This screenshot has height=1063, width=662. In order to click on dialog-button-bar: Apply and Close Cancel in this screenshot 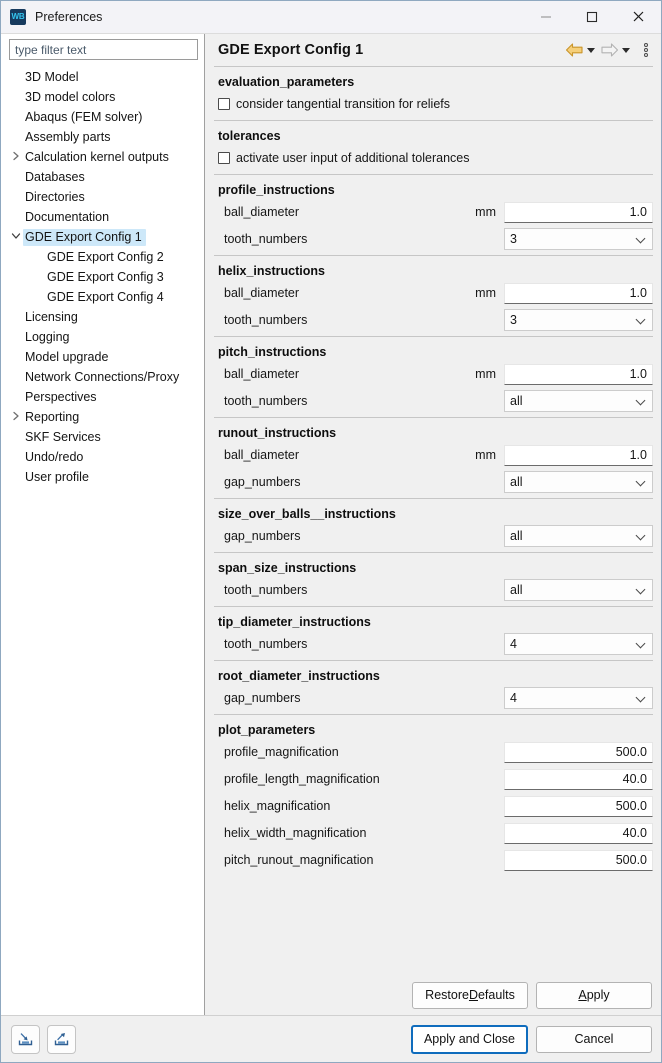, I will do `click(331, 1038)`.